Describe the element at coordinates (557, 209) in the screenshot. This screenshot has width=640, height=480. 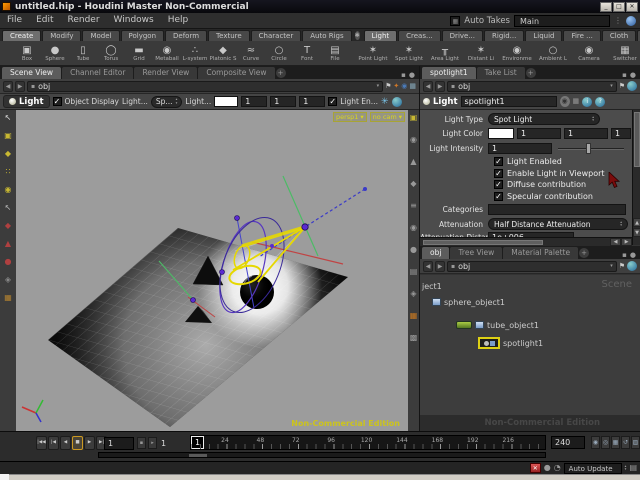
I see `categories-field` at that location.